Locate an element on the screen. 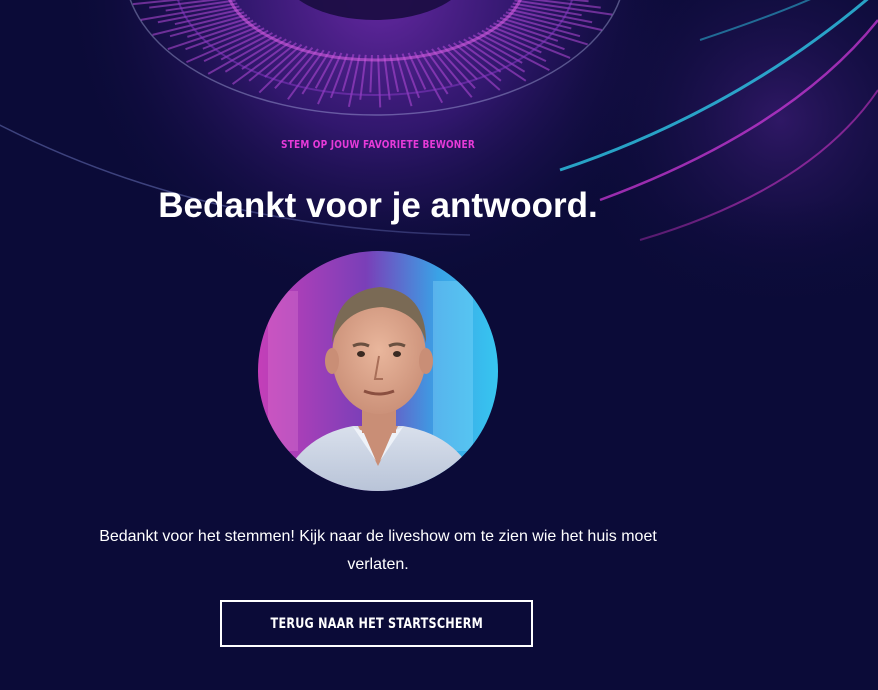 This screenshot has width=878, height=690. contestant-portrait-icon is located at coordinates (378, 371).